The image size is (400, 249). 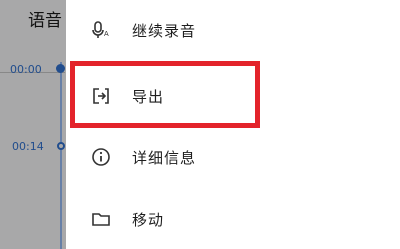 What do you see at coordinates (106, 34) in the screenshot?
I see `svg-text: A` at bounding box center [106, 34].